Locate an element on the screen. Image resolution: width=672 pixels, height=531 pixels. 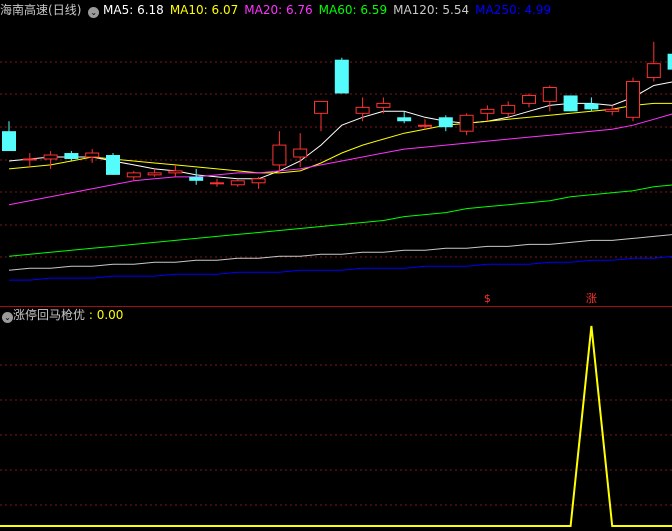
ma-legend-item: MA10: 6.07 is located at coordinates (204, 10).